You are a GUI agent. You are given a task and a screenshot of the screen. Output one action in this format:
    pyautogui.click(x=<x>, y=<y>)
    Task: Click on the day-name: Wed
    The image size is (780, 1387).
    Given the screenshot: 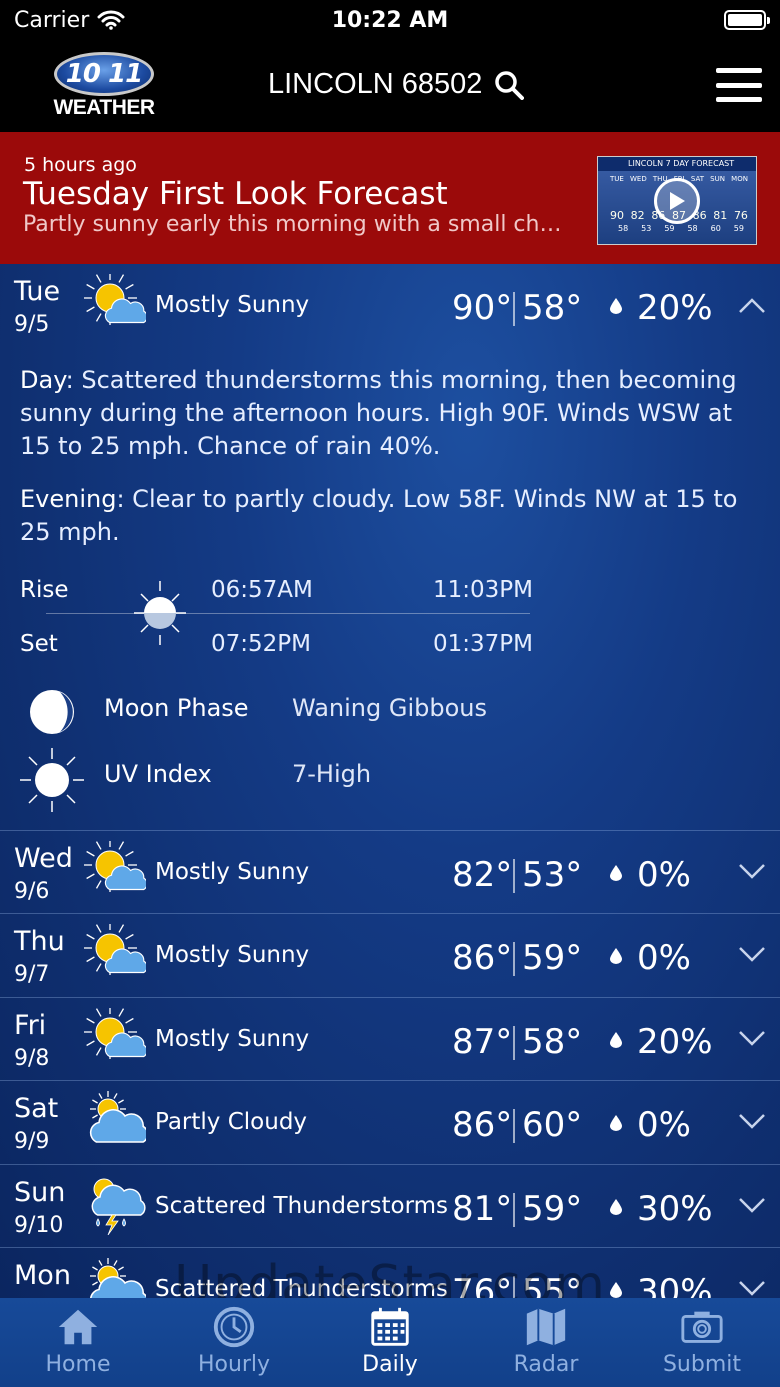 What is the action you would take?
    pyautogui.click(x=43, y=858)
    